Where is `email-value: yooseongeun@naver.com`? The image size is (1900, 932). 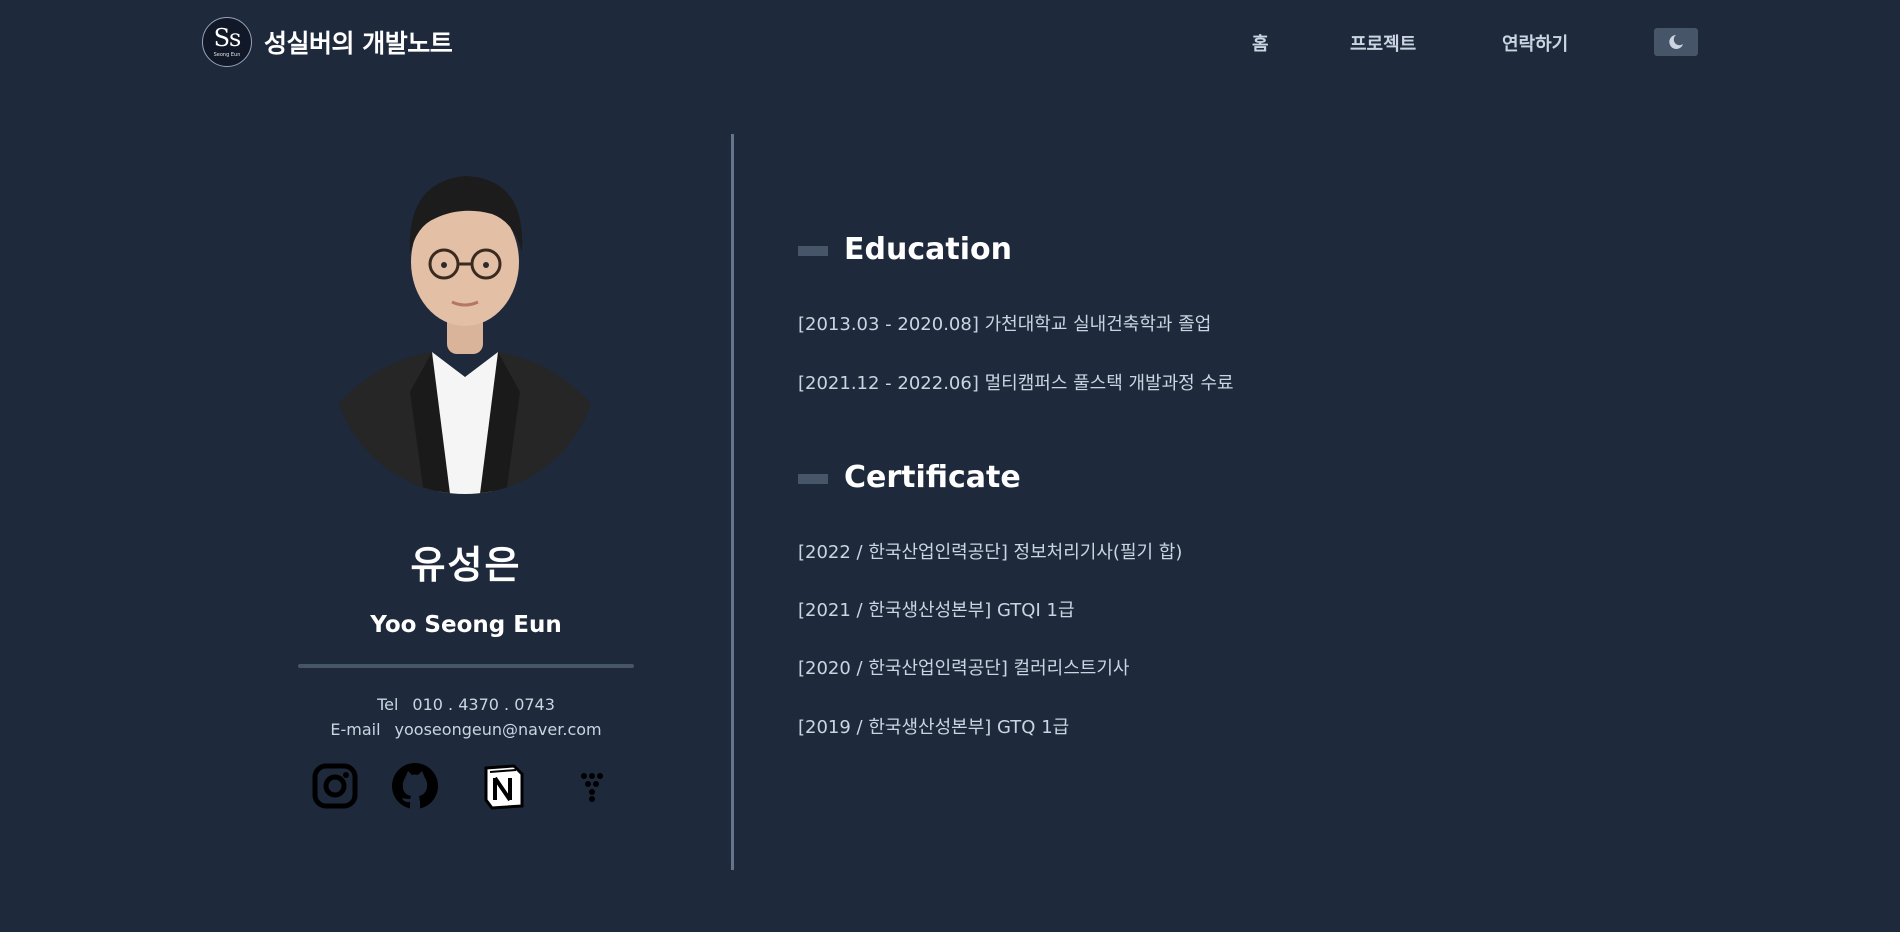 email-value: yooseongeun@naver.com is located at coordinates (498, 729).